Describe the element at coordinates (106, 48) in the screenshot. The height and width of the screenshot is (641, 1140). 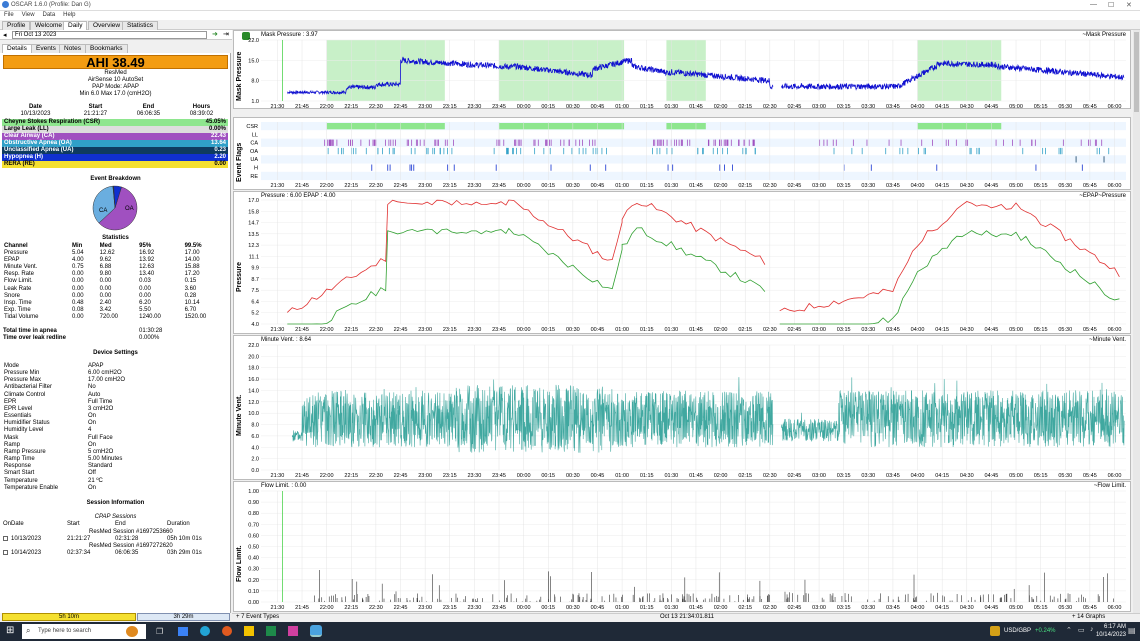
I see `tab-bookmarks: Bookmarks` at that location.